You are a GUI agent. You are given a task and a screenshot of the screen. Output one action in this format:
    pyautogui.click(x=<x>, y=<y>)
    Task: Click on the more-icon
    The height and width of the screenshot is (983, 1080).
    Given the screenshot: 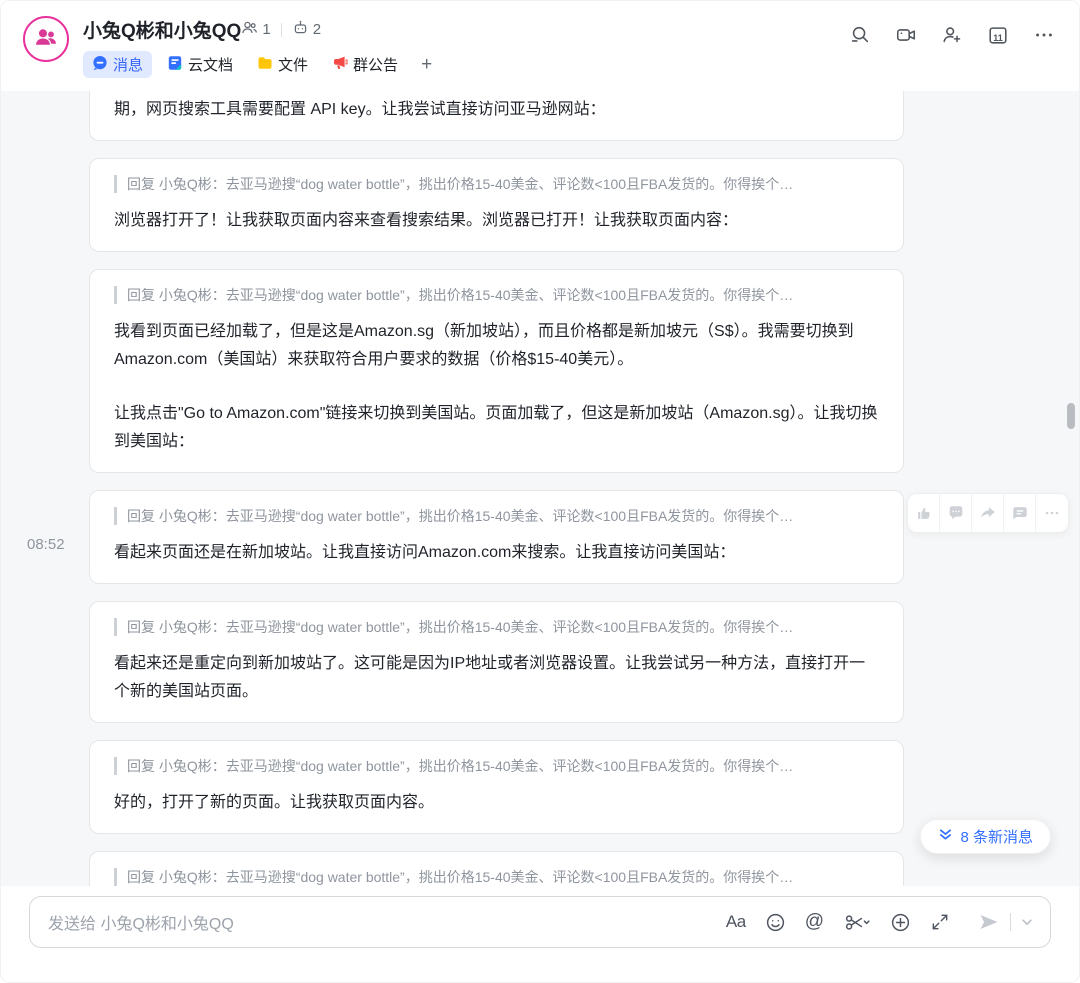 What is the action you would take?
    pyautogui.click(x=1044, y=35)
    